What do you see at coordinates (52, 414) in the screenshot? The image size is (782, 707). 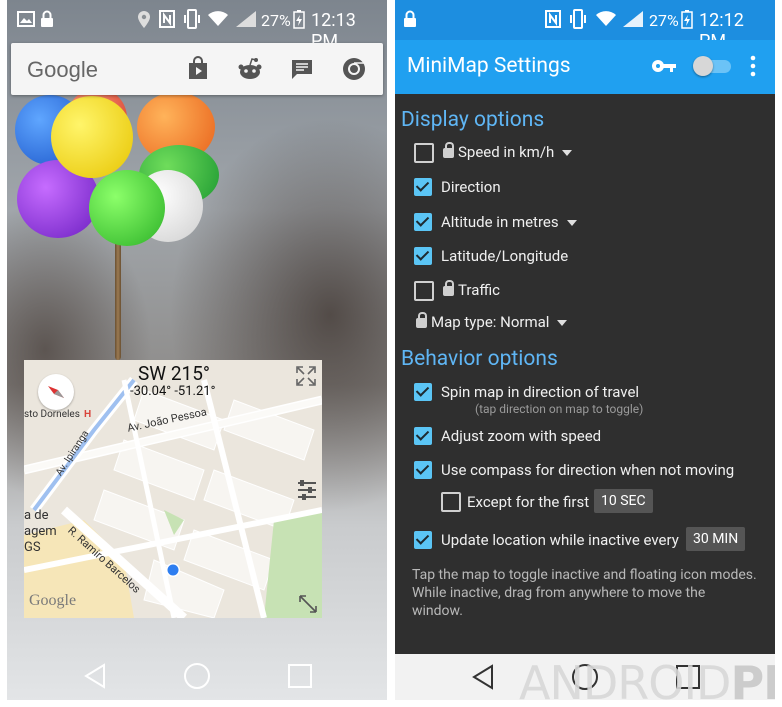 I see `map-label-place-1: sto Dorneles` at bounding box center [52, 414].